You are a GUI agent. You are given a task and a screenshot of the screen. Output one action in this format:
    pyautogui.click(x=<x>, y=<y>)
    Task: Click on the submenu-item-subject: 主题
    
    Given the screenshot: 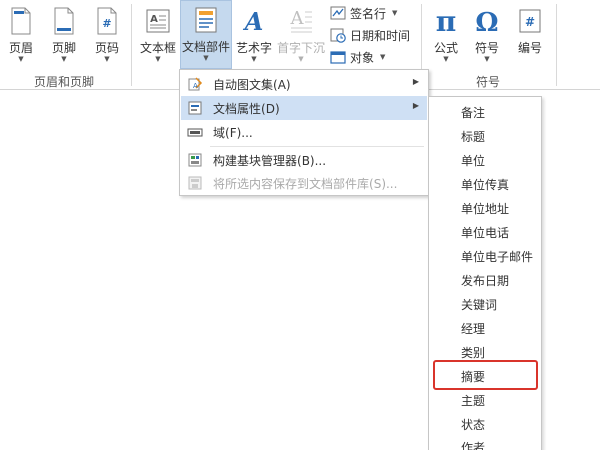 What is the action you would take?
    pyautogui.click(x=473, y=400)
    